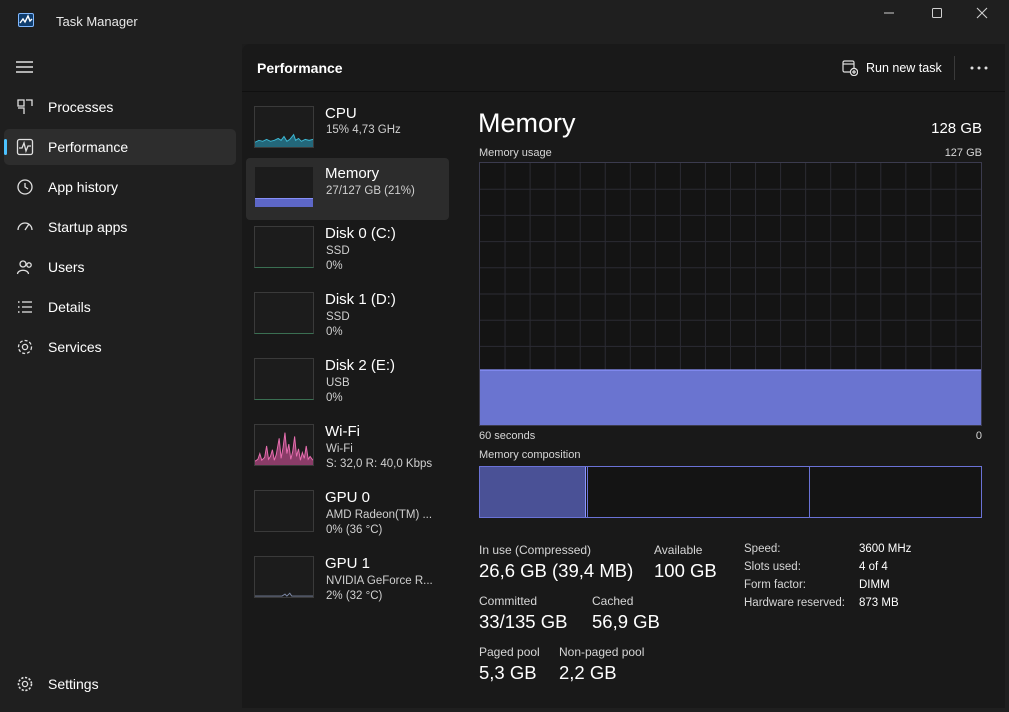 The image size is (1009, 712). Describe the element at coordinates (69, 307) in the screenshot. I see `sidebar-item-label: Details` at that location.